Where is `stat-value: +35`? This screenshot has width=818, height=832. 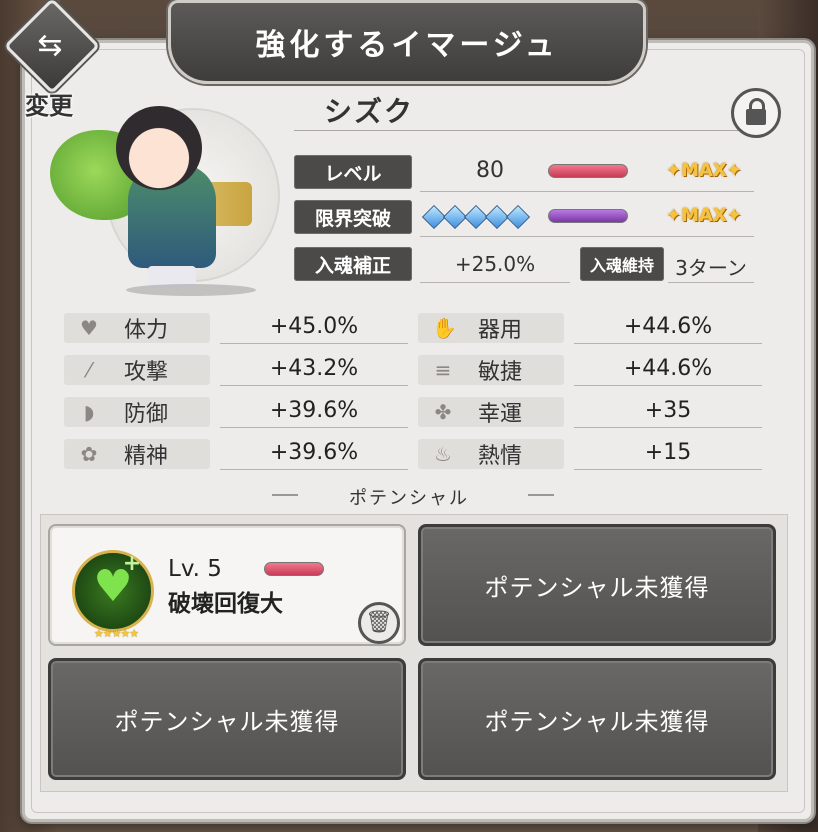
stat-value: +35 is located at coordinates (668, 410).